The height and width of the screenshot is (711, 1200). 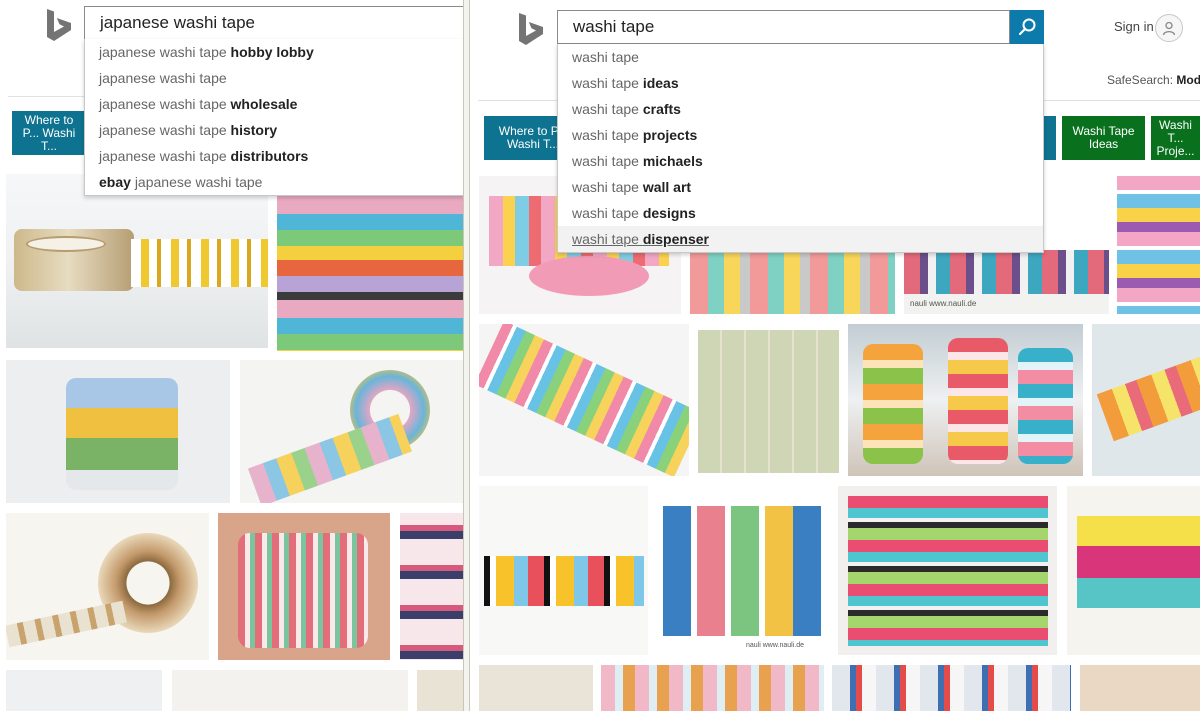 What do you see at coordinates (1134, 26) in the screenshot?
I see `sign-in-link: Sign in` at bounding box center [1134, 26].